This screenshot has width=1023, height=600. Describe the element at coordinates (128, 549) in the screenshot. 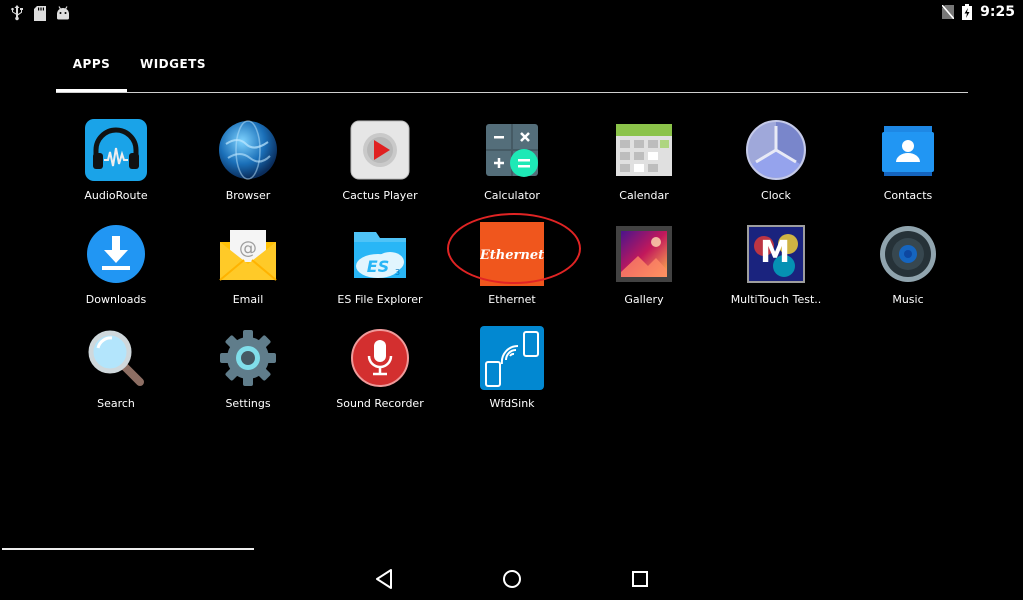

I see `page-scroll-indicator` at that location.